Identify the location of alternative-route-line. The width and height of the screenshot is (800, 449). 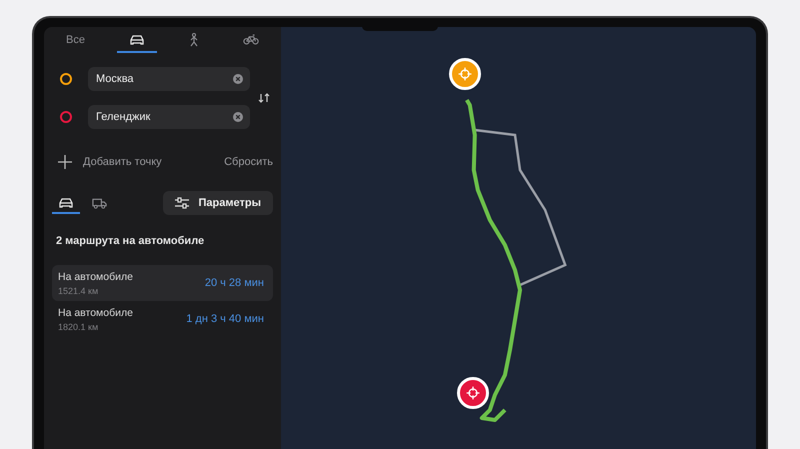
(520, 207).